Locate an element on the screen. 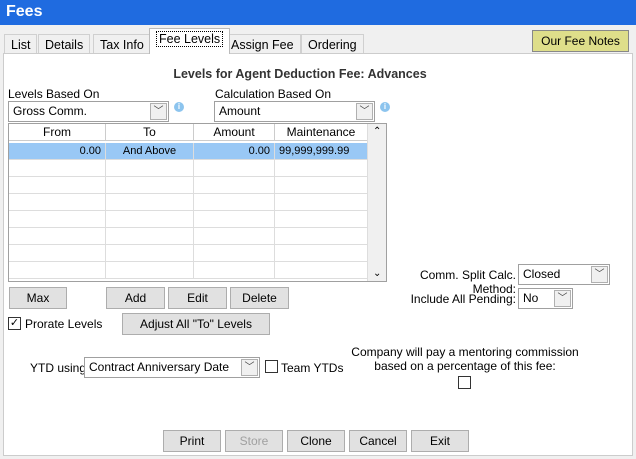 This screenshot has width=636, height=459. our-fee-notes-button: Our Fee Notes is located at coordinates (580, 41).